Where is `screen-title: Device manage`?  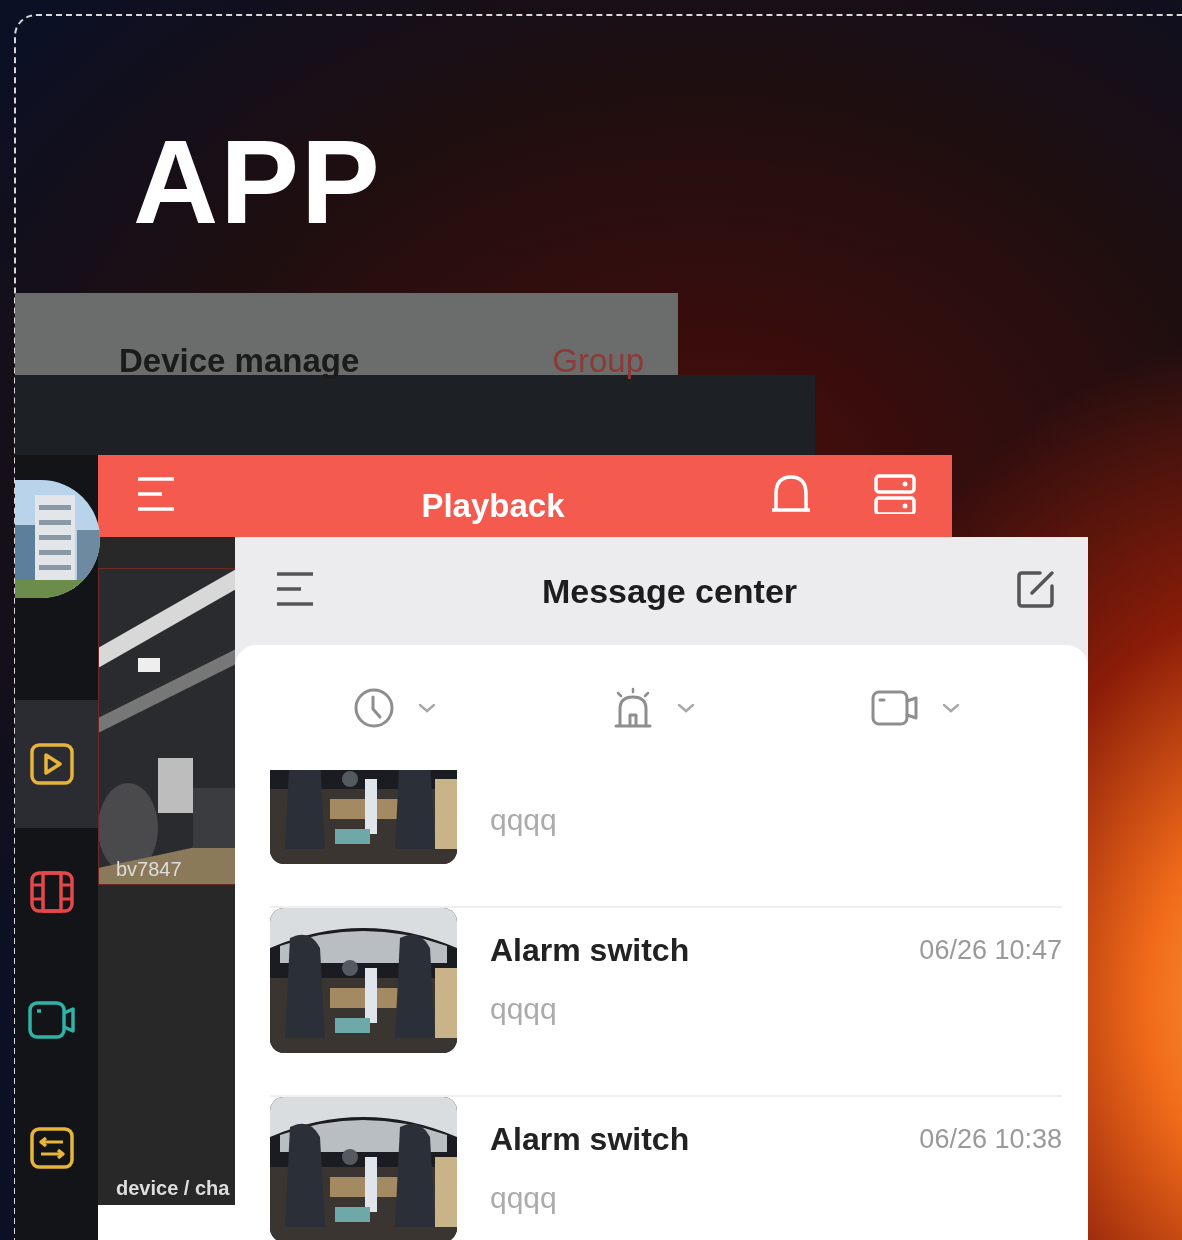 screen-title: Device manage is located at coordinates (239, 360).